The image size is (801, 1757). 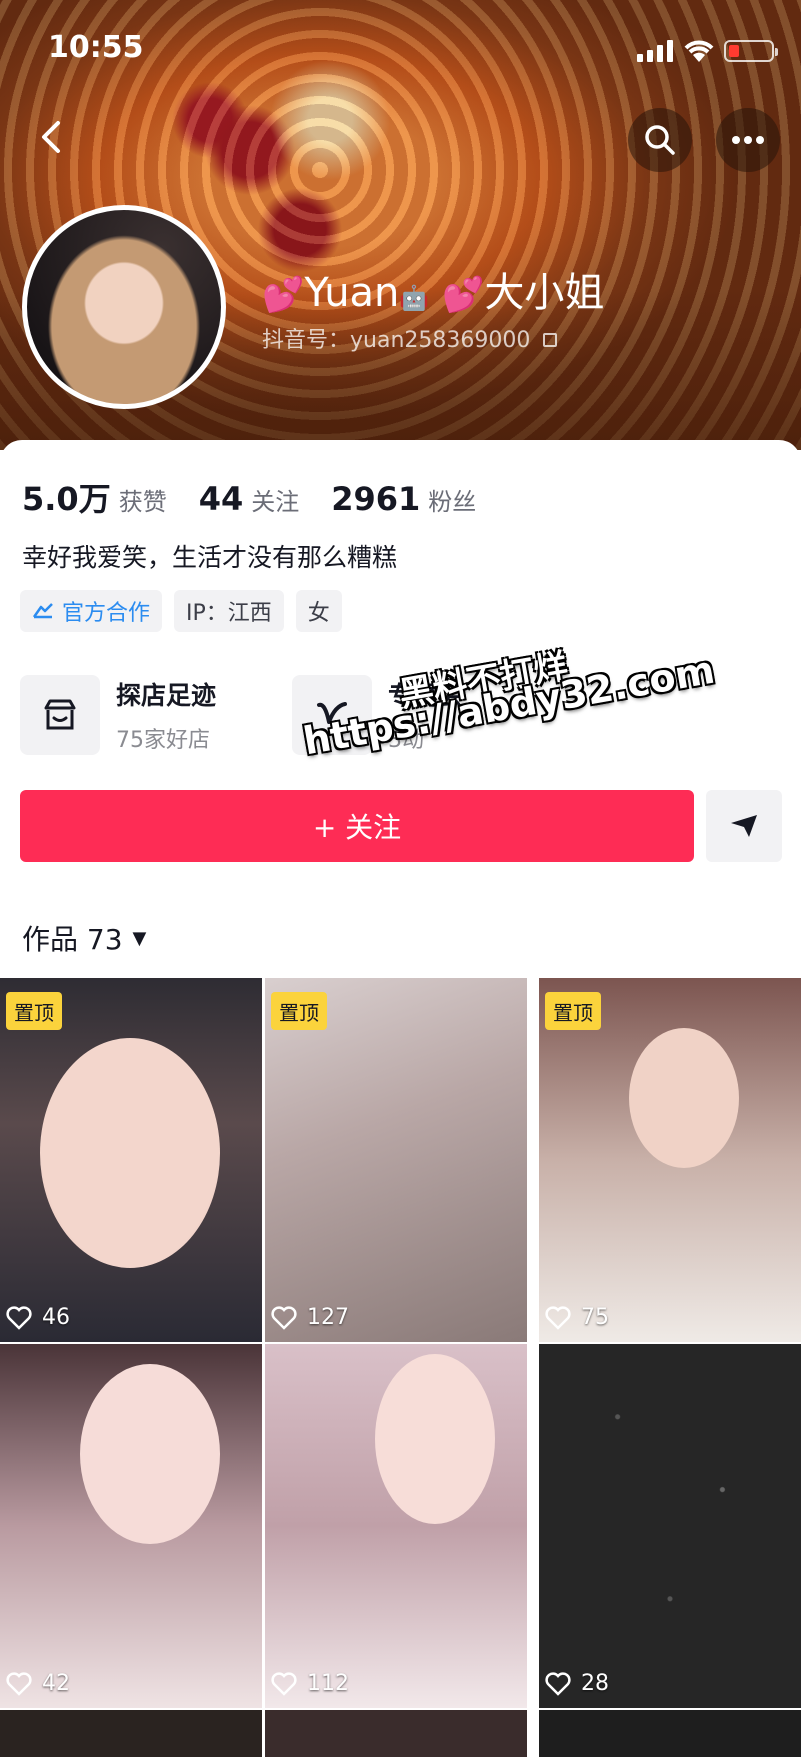 I want to click on feature-store-visits: 探店足迹 75家好店, so click(x=118, y=715).